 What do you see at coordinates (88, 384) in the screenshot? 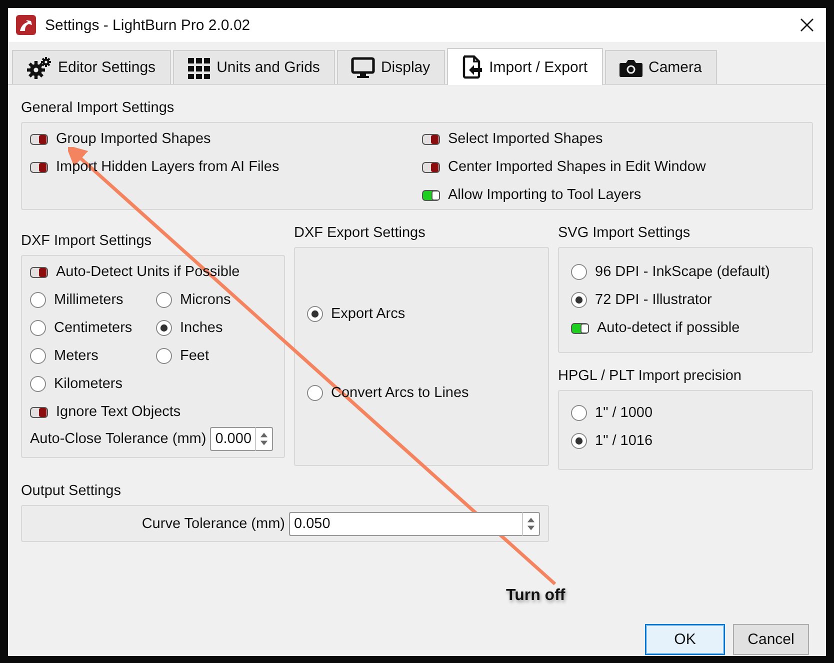
I see `option-label: Kilometers` at bounding box center [88, 384].